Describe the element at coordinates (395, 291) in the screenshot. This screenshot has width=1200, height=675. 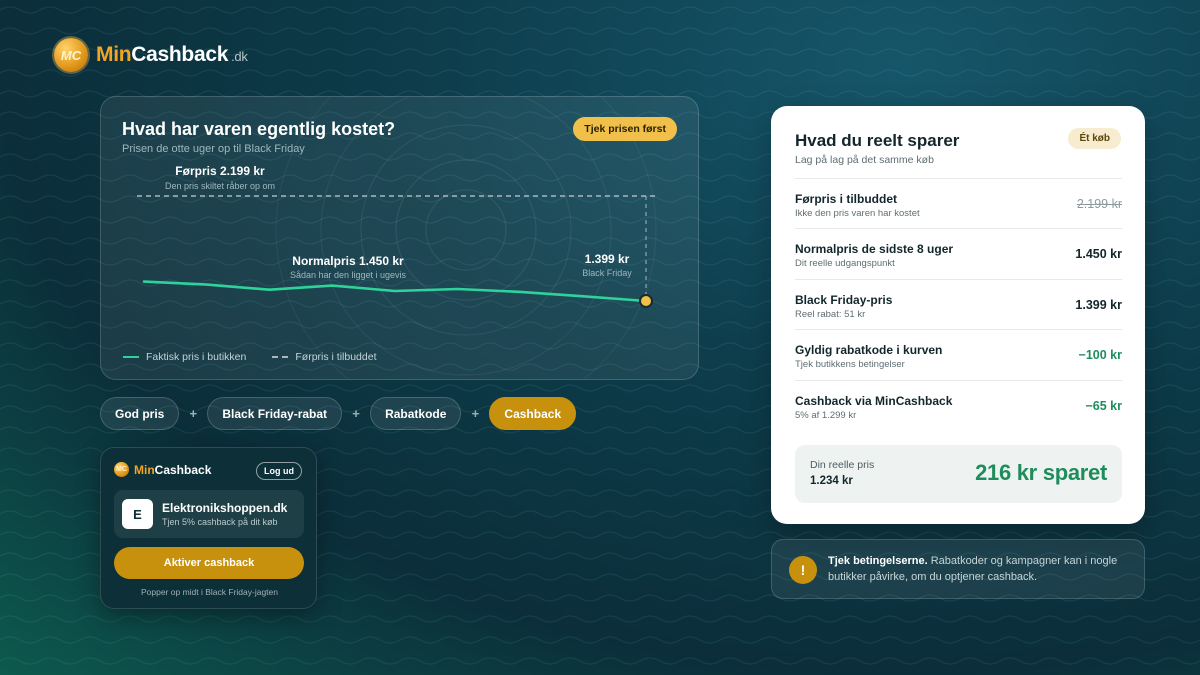
I see `actual-price-line` at that location.